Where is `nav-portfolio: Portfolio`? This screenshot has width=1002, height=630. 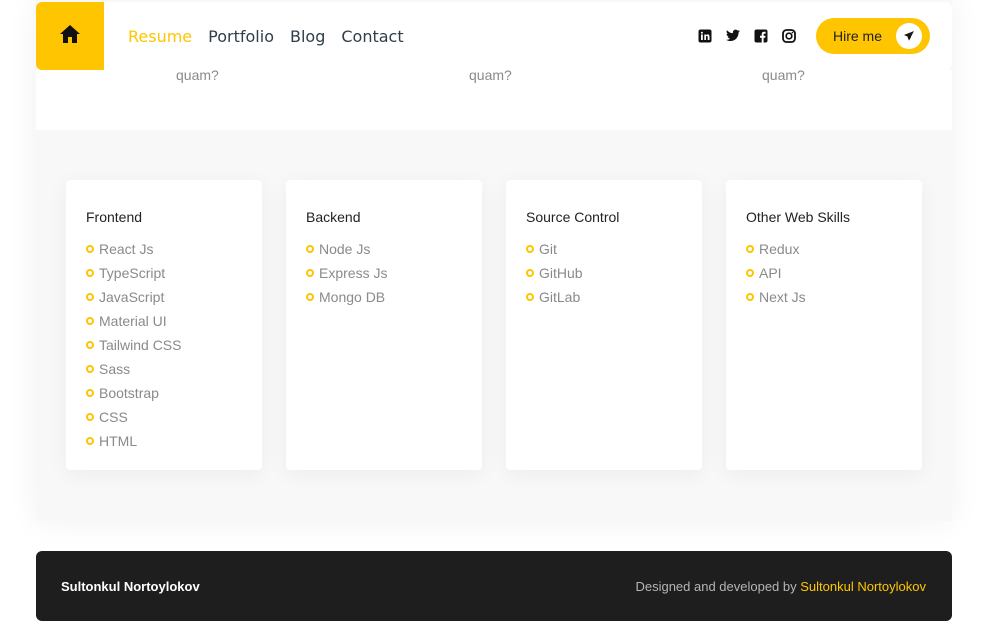
nav-portfolio: Portfolio is located at coordinates (241, 36).